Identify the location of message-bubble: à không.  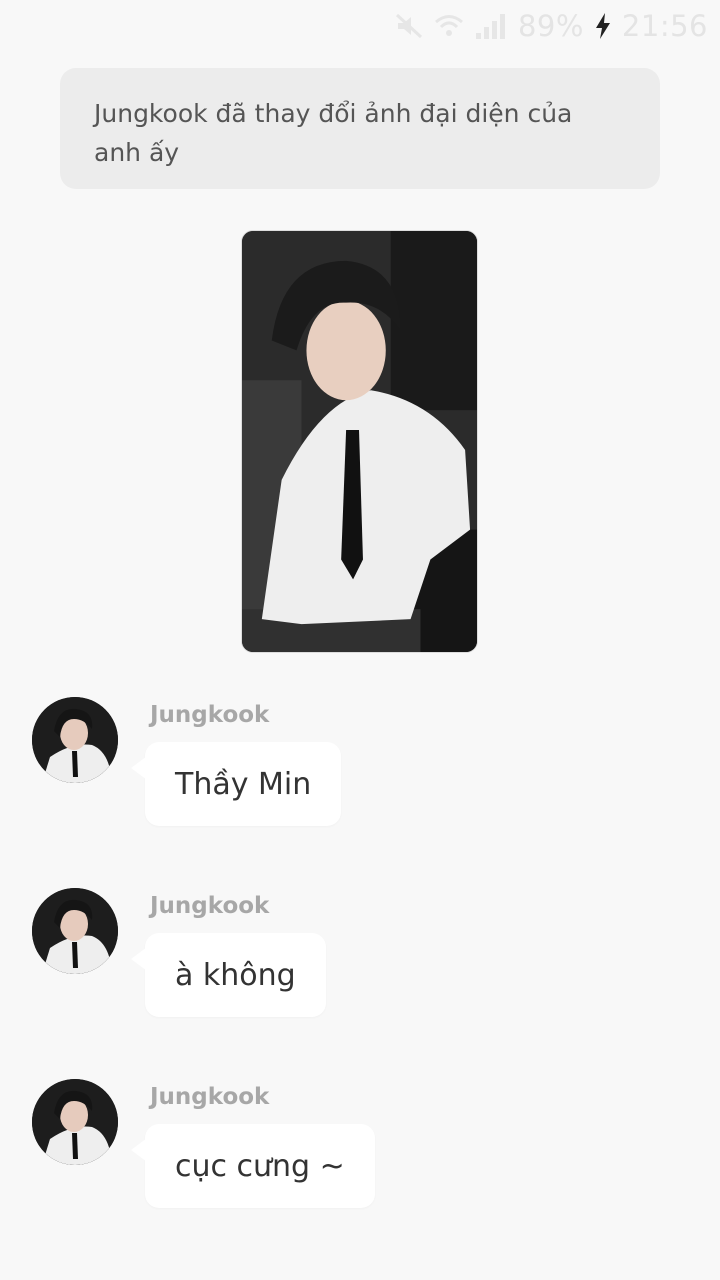
(228, 975).